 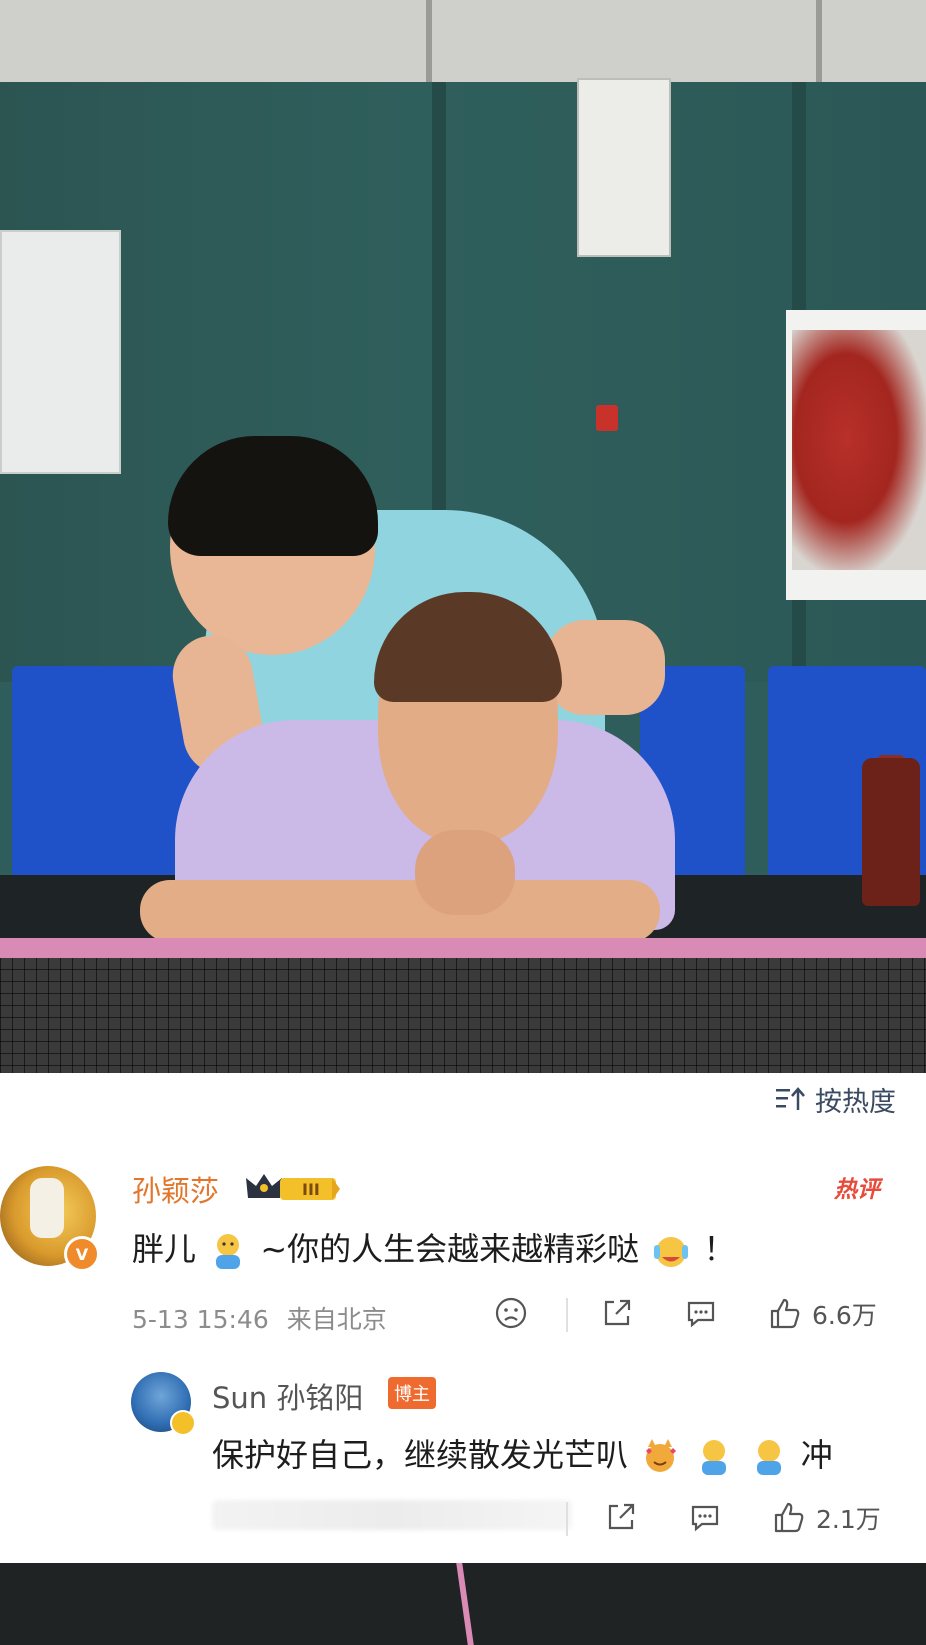 What do you see at coordinates (816, 1455) in the screenshot?
I see `reply-text-part: 冲` at bounding box center [816, 1455].